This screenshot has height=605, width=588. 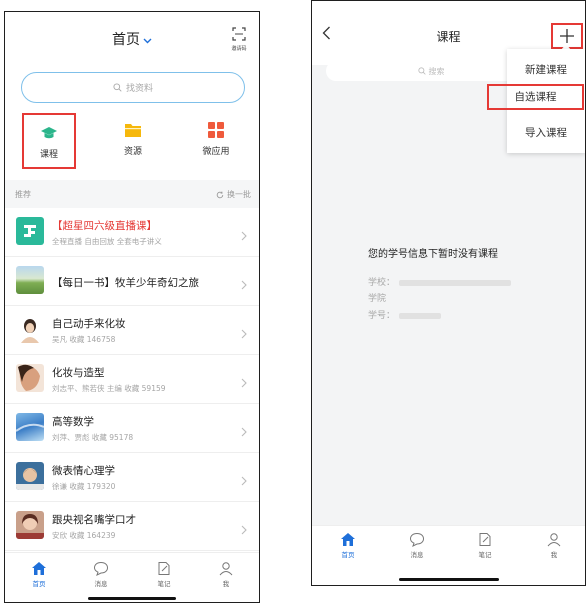 I want to click on list-item: 自己动手来化妆 吴凡 收藏 146758, so click(x=132, y=330).